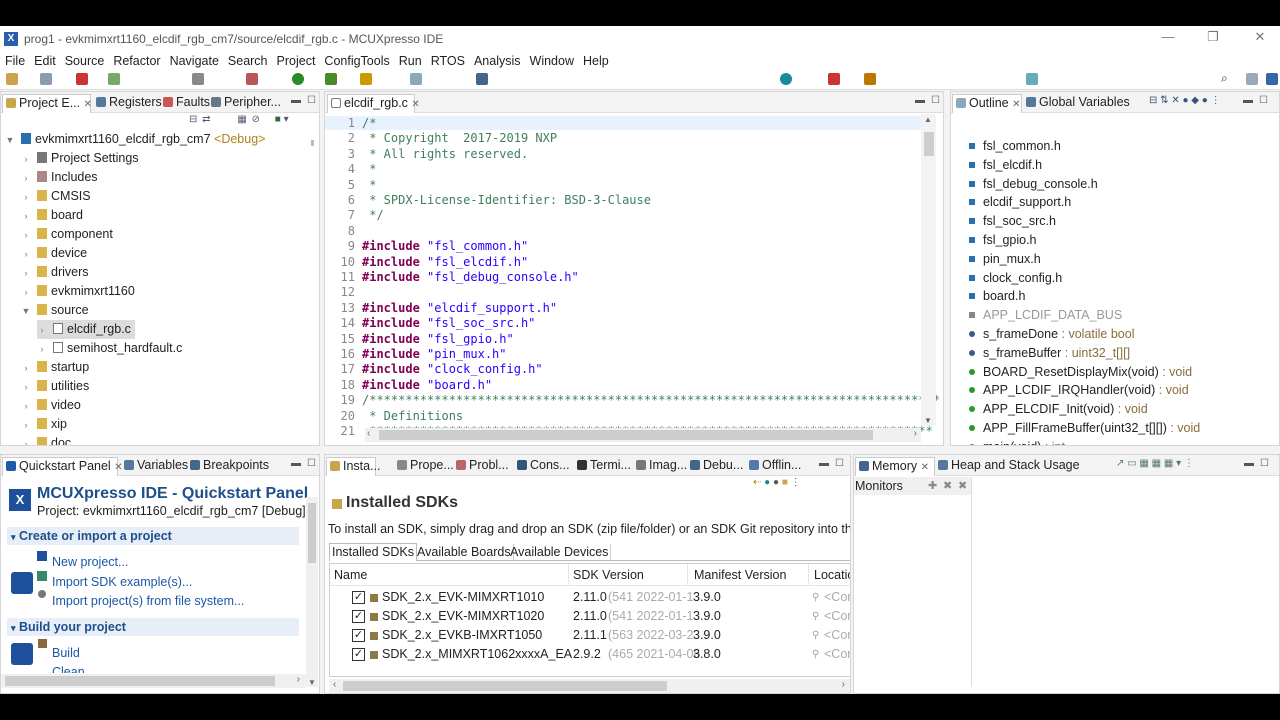 Image resolution: width=1280 pixels, height=720 pixels. What do you see at coordinates (350, 575) in the screenshot?
I see `col-name: Name` at bounding box center [350, 575].